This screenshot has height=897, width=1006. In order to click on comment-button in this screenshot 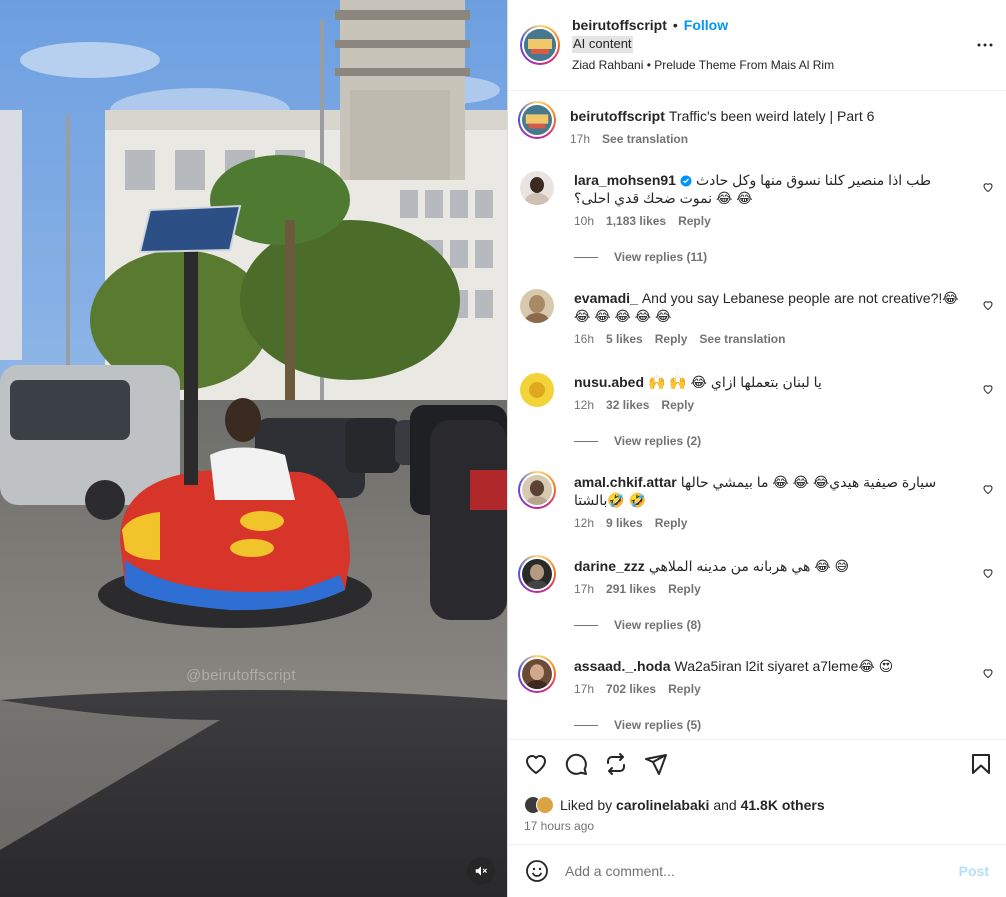, I will do `click(576, 766)`.